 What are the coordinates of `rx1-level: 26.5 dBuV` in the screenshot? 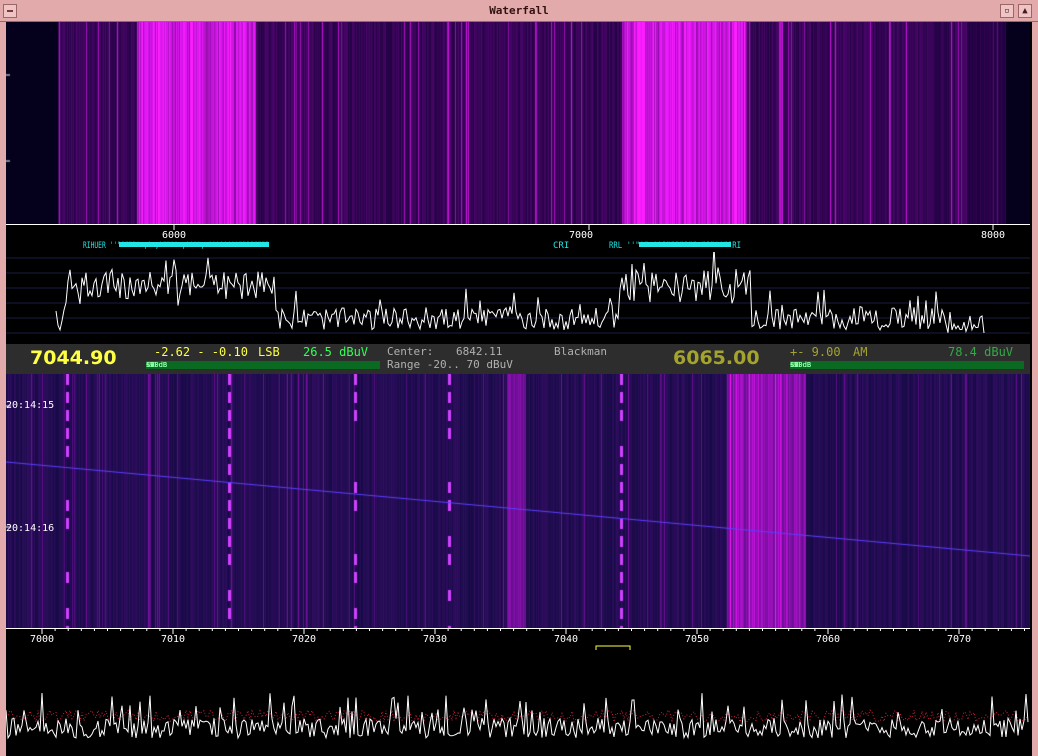 It's located at (336, 352).